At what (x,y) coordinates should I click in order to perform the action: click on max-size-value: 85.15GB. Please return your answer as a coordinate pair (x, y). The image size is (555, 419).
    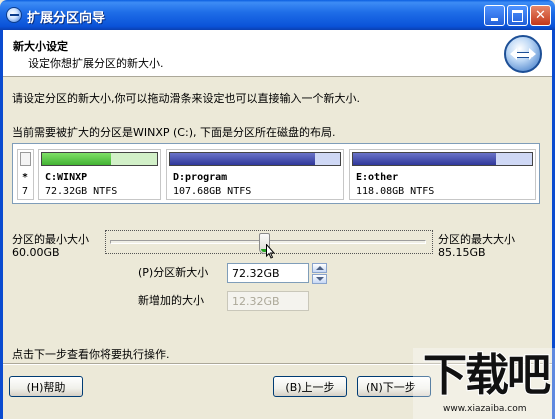
    Looking at the image, I should click on (462, 252).